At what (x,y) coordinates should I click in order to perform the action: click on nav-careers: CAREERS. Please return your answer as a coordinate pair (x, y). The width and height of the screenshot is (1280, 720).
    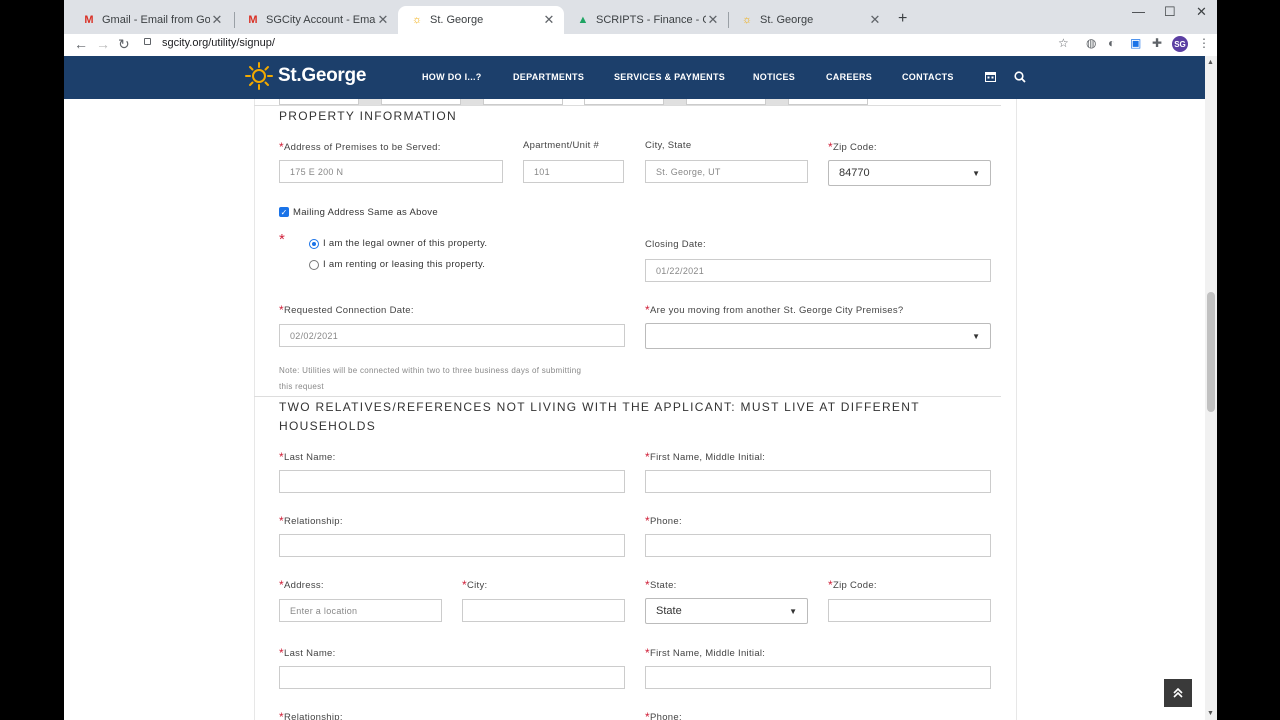
    Looking at the image, I should click on (849, 77).